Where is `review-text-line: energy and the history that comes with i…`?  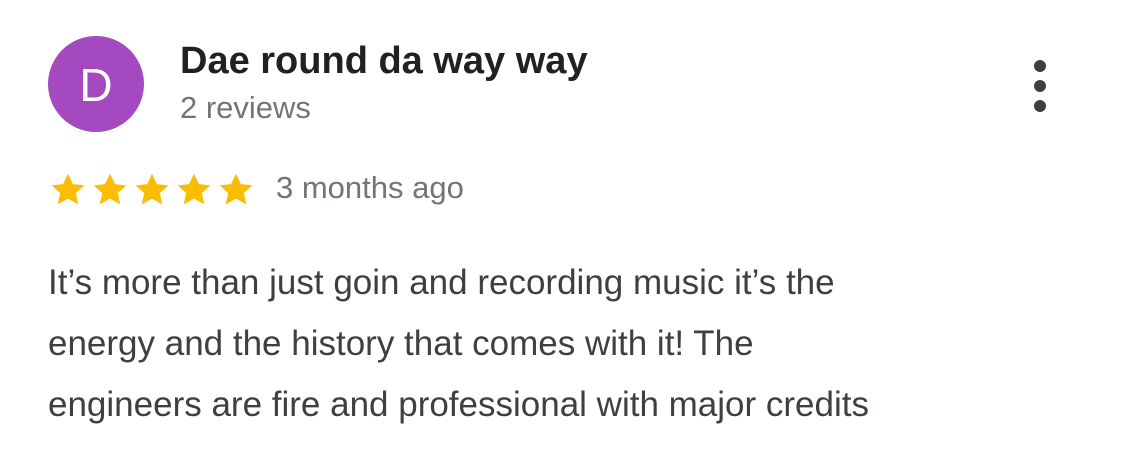 review-text-line: energy and the history that comes with i… is located at coordinates (401, 343).